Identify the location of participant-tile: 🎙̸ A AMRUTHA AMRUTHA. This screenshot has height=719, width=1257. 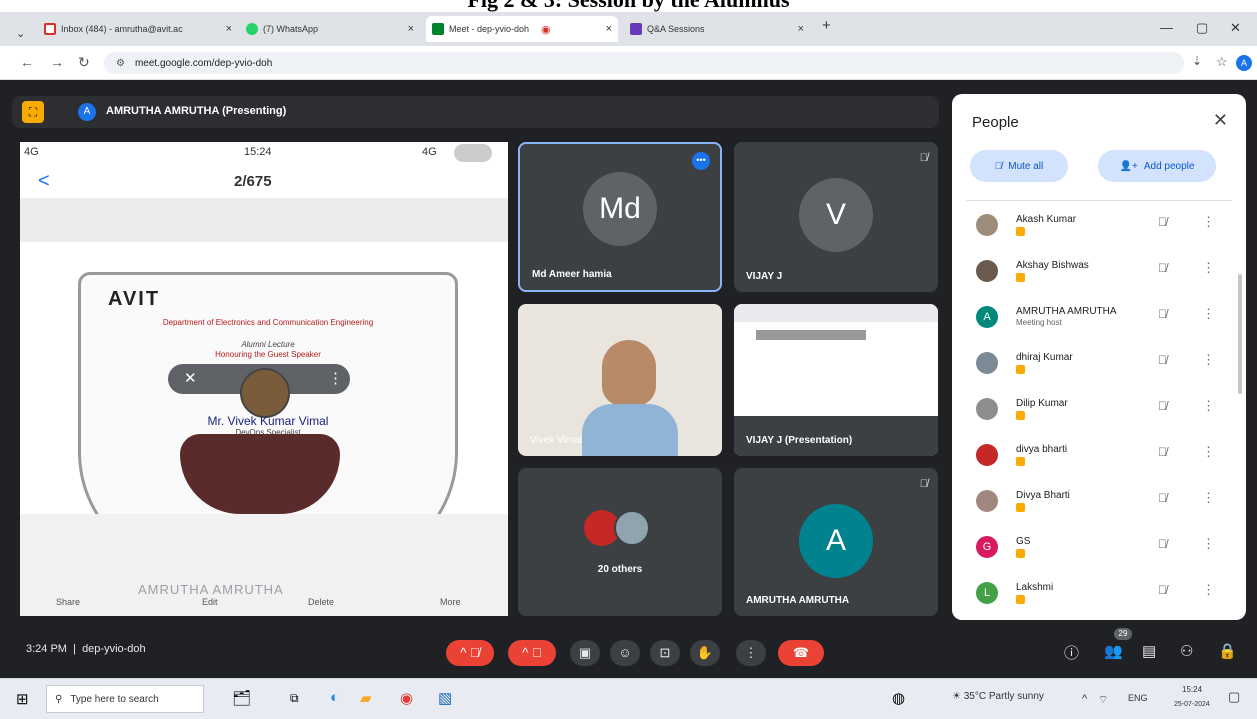
(836, 542).